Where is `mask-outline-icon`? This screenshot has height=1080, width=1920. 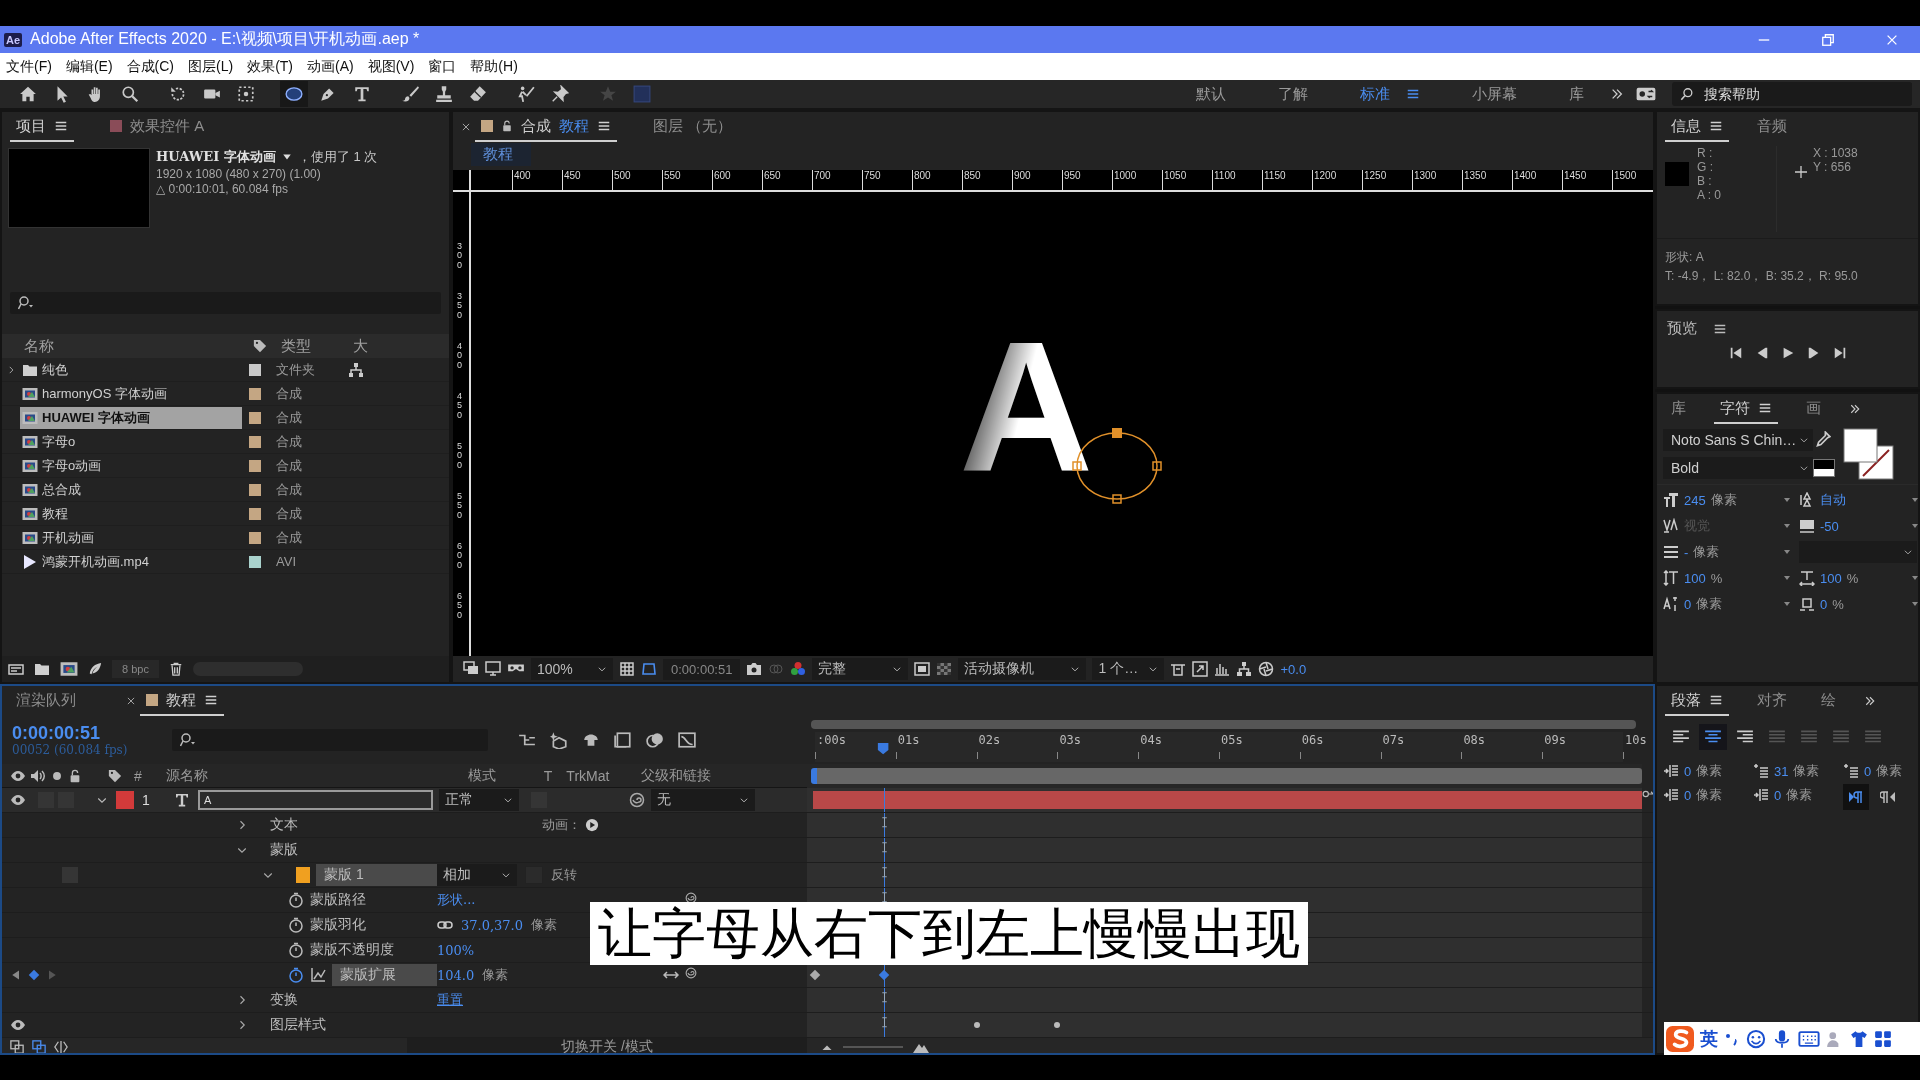
mask-outline-icon is located at coordinates (649, 669).